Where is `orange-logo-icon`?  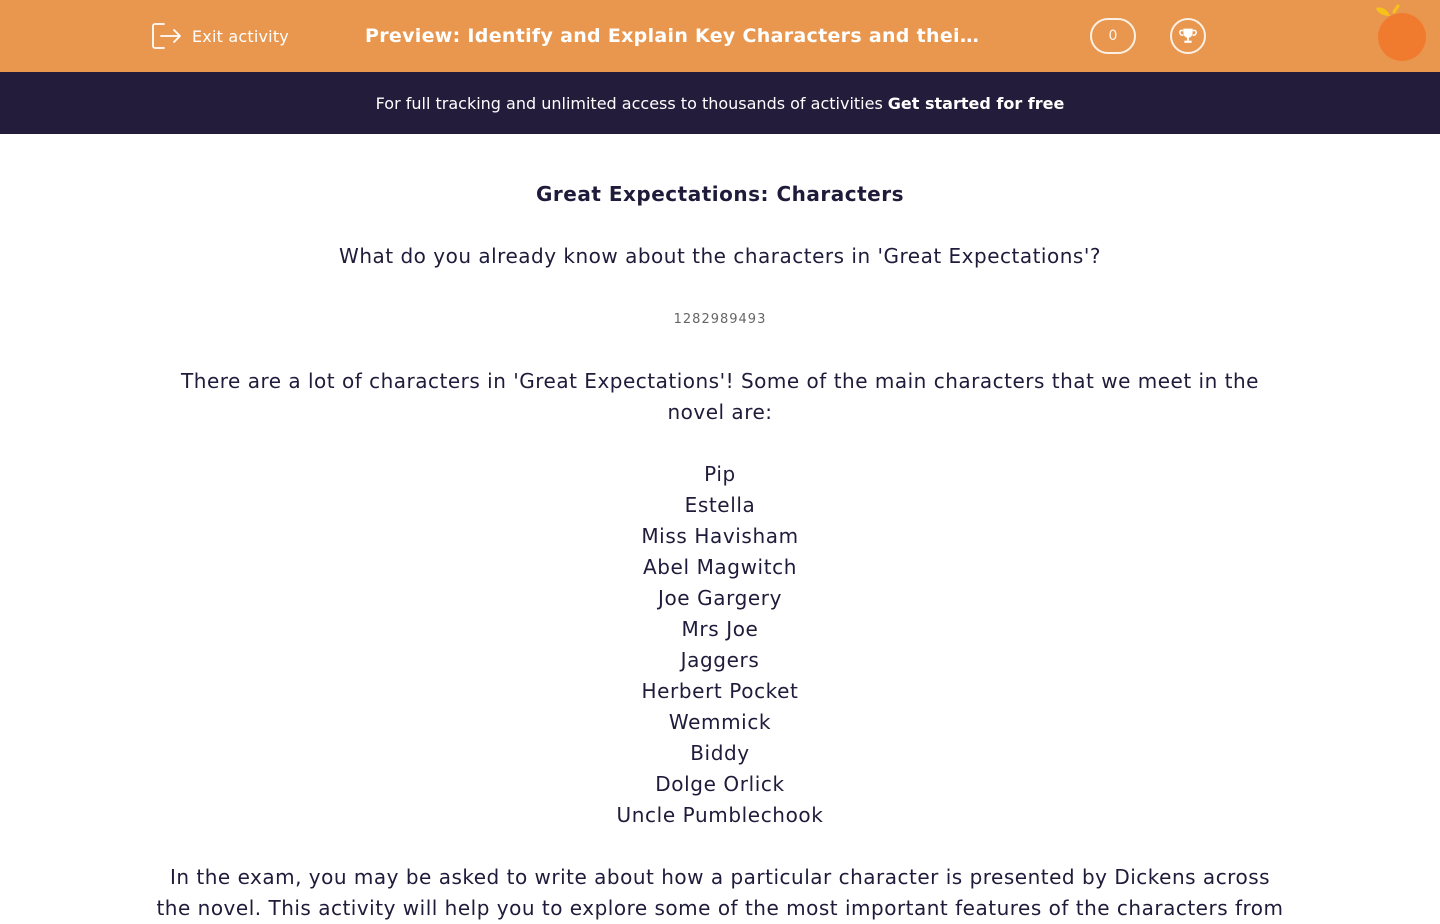
orange-logo-icon is located at coordinates (1401, 32).